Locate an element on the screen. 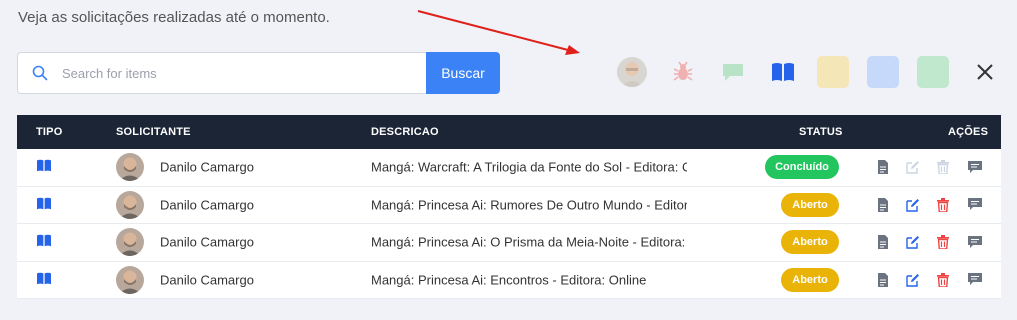 The image size is (1017, 320). close-icon is located at coordinates (985, 72).